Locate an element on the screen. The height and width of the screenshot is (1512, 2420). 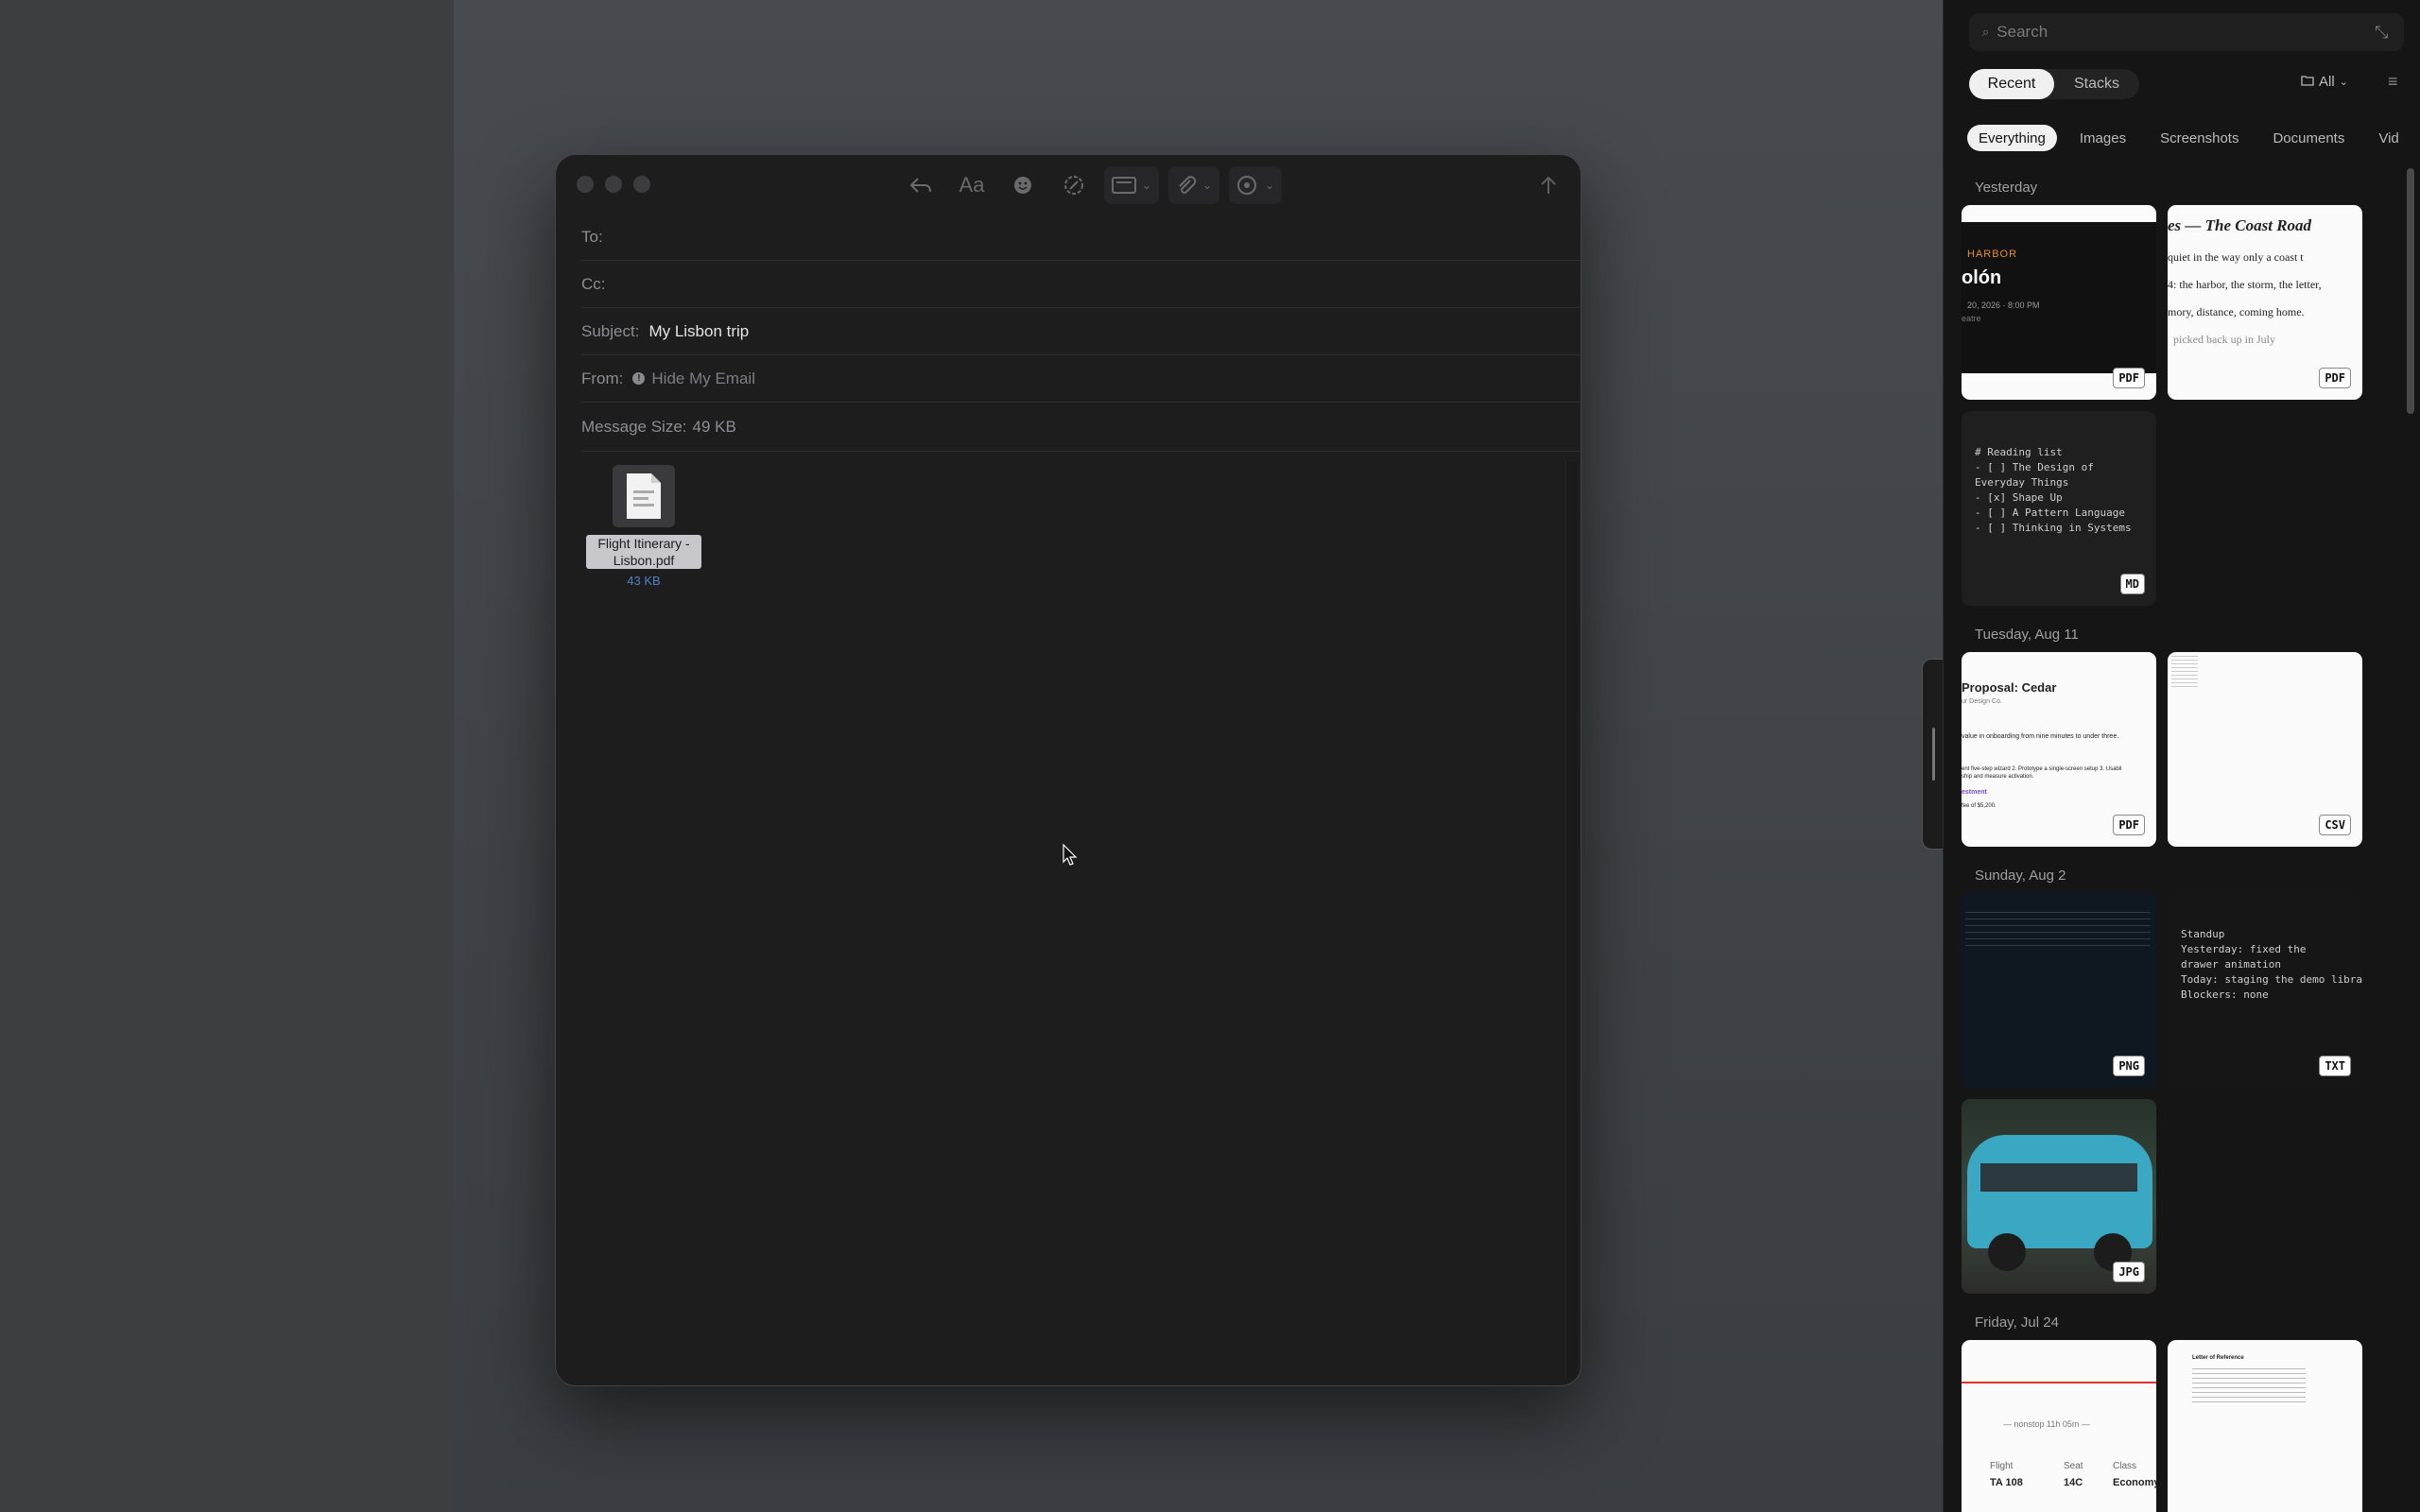
photo-browser-menu: ⌄ is located at coordinates (1256, 185).